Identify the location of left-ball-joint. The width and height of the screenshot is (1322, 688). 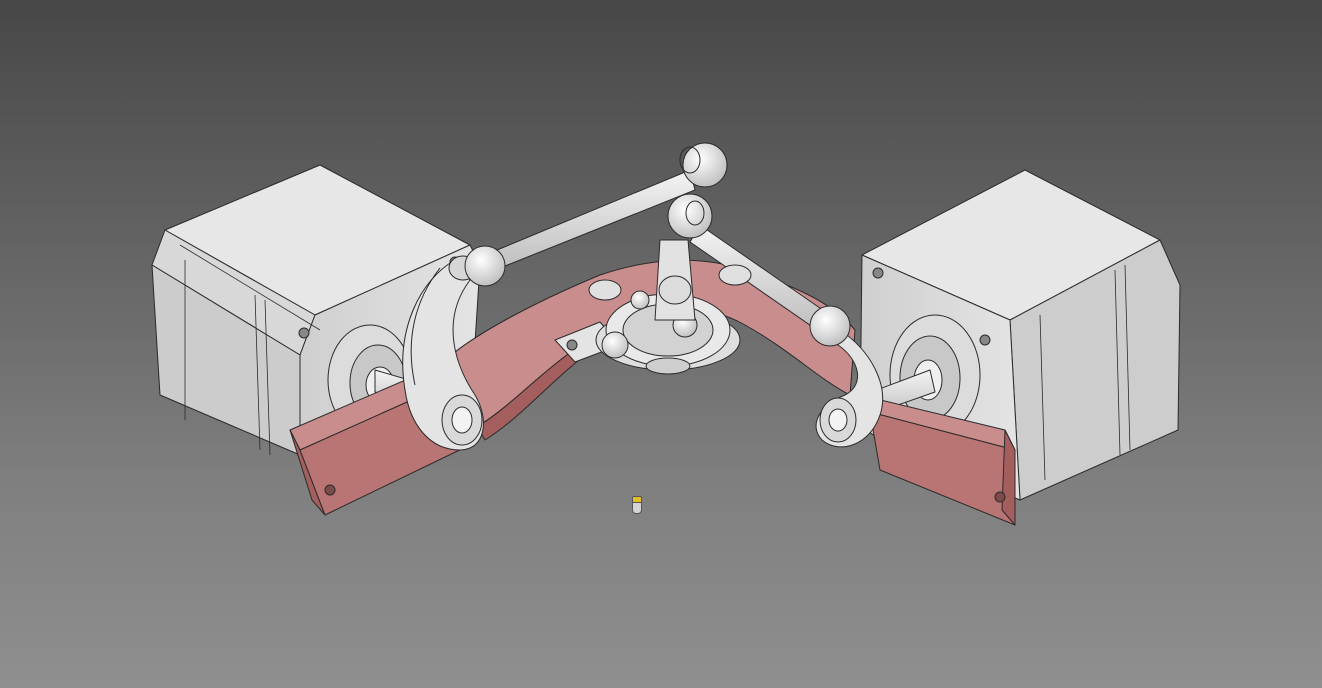
(485, 266).